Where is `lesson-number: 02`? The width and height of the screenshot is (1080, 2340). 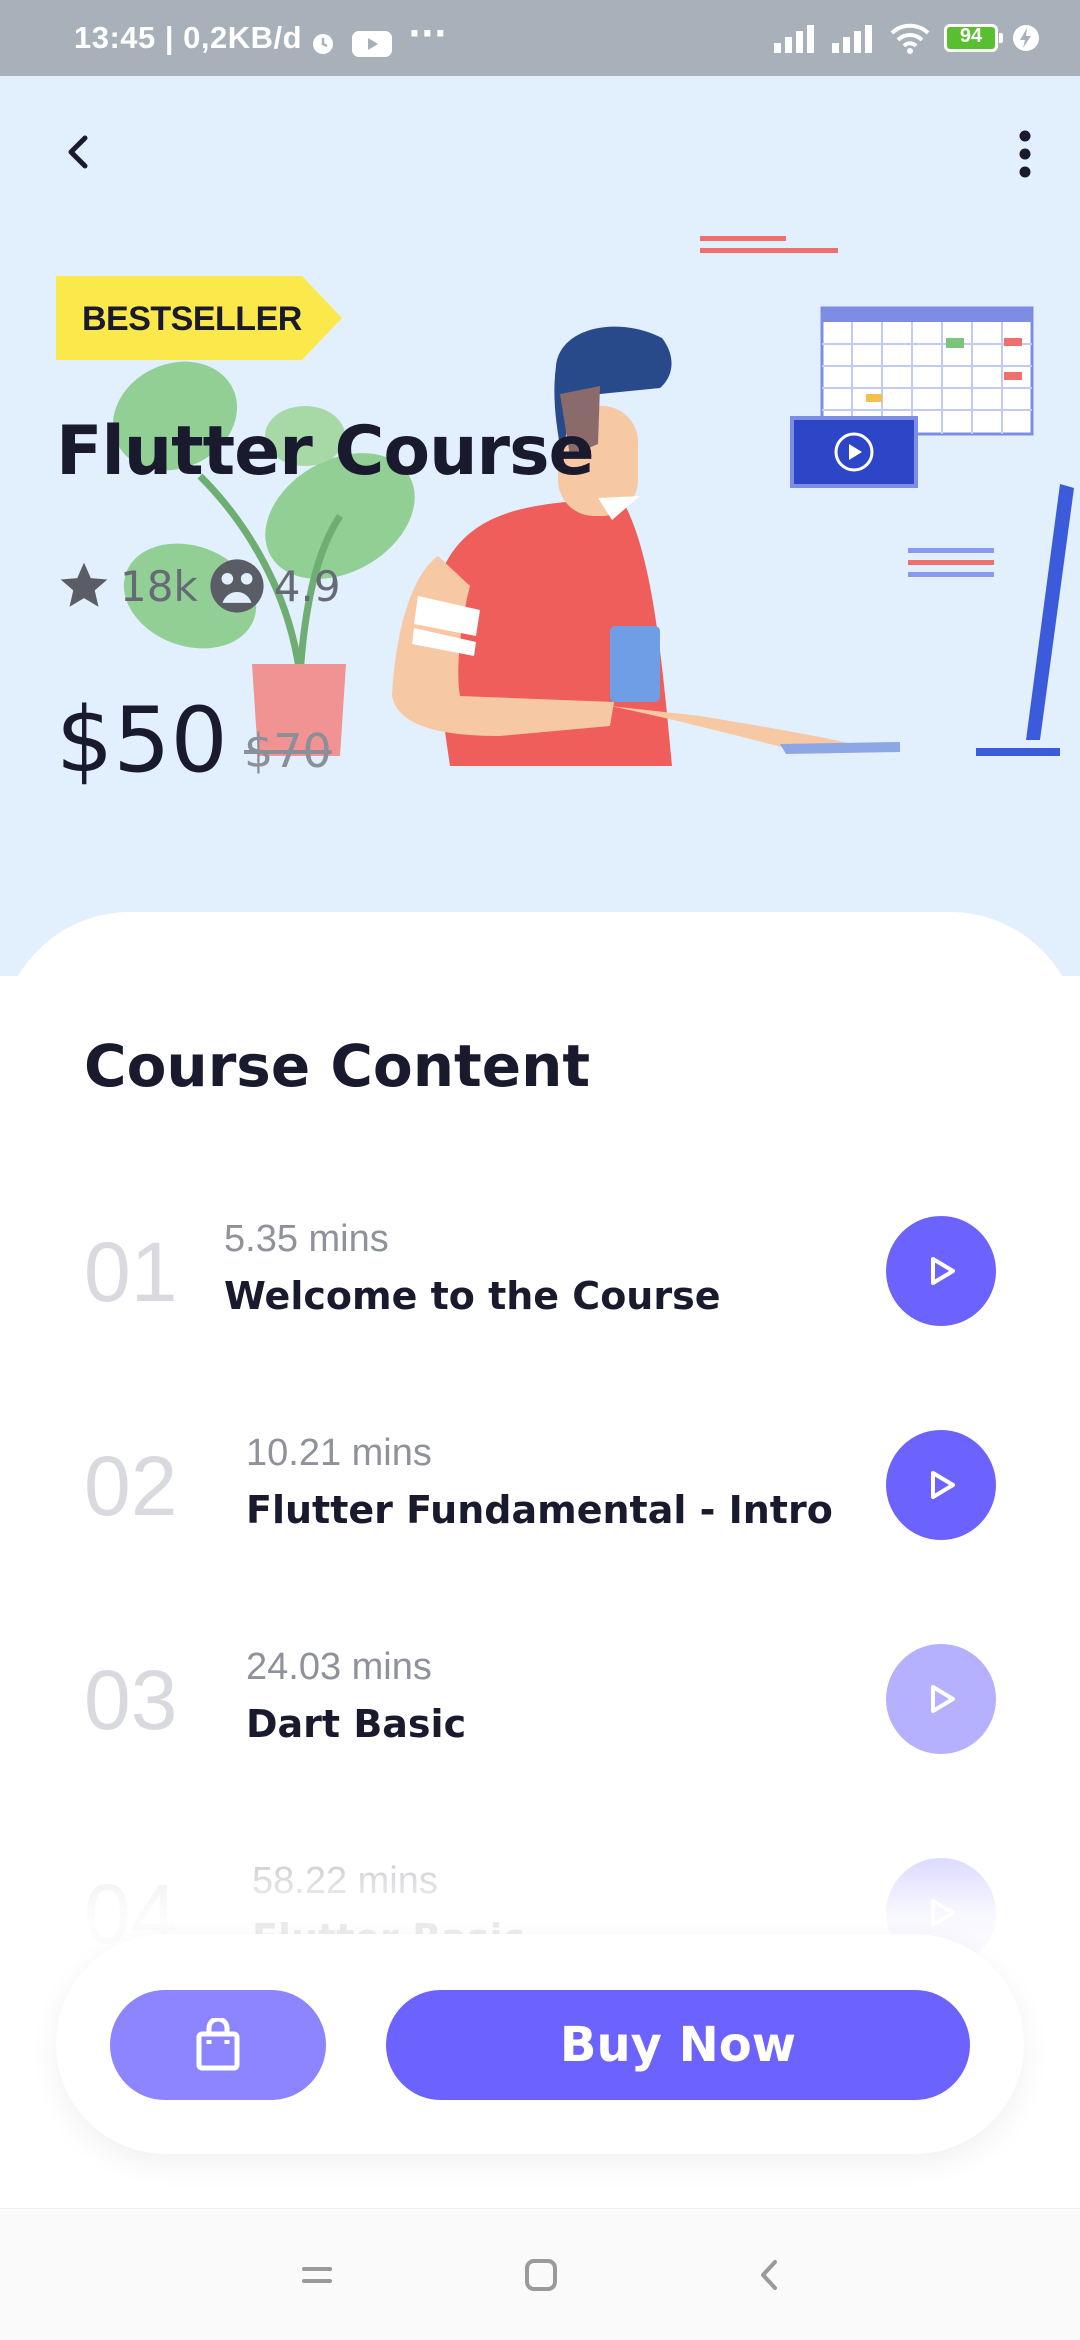
lesson-number: 02 is located at coordinates (131, 1486).